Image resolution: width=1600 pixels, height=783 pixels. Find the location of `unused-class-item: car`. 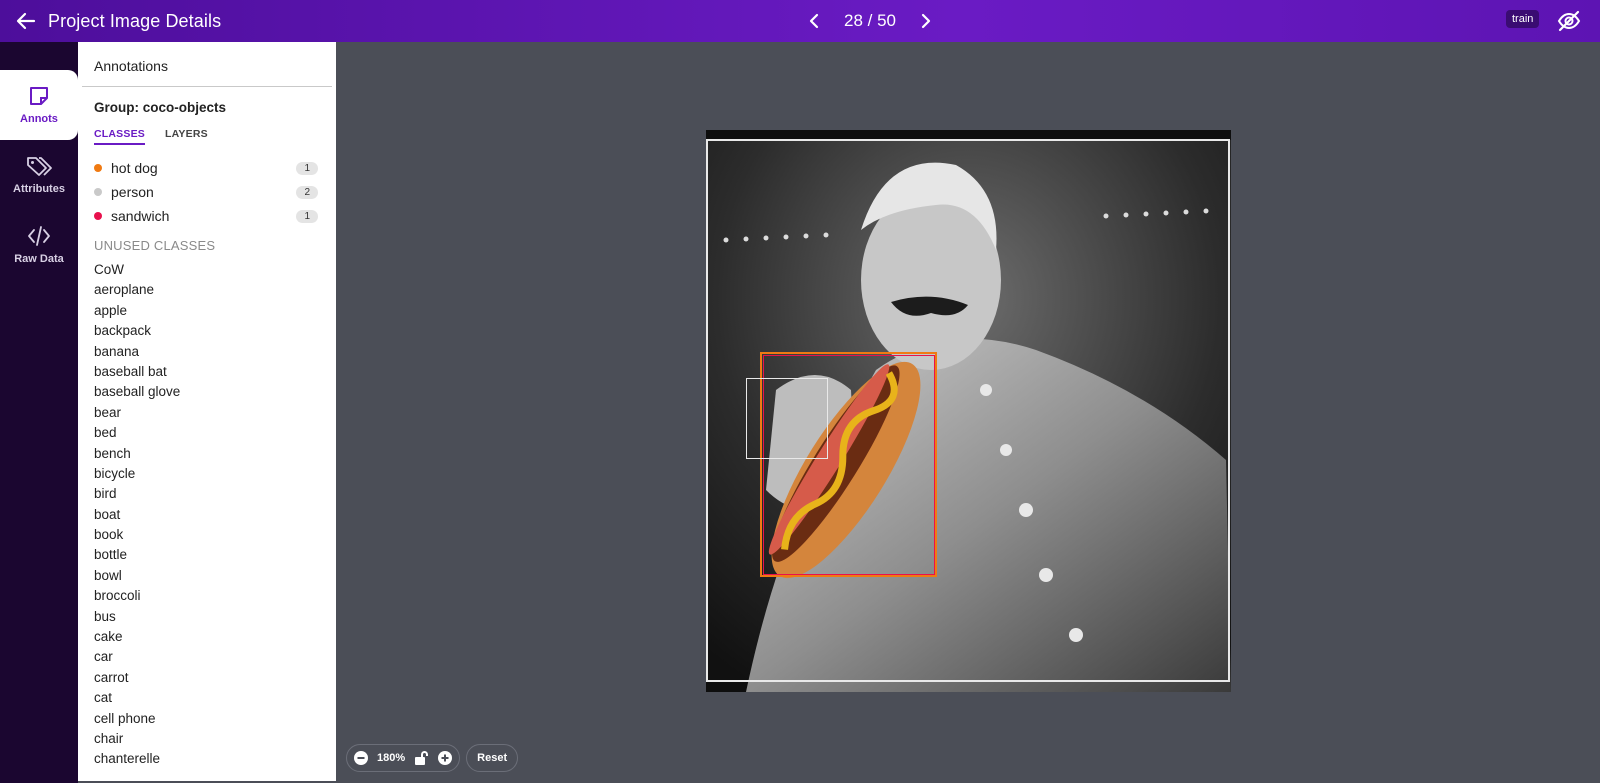

unused-class-item: car is located at coordinates (137, 657).